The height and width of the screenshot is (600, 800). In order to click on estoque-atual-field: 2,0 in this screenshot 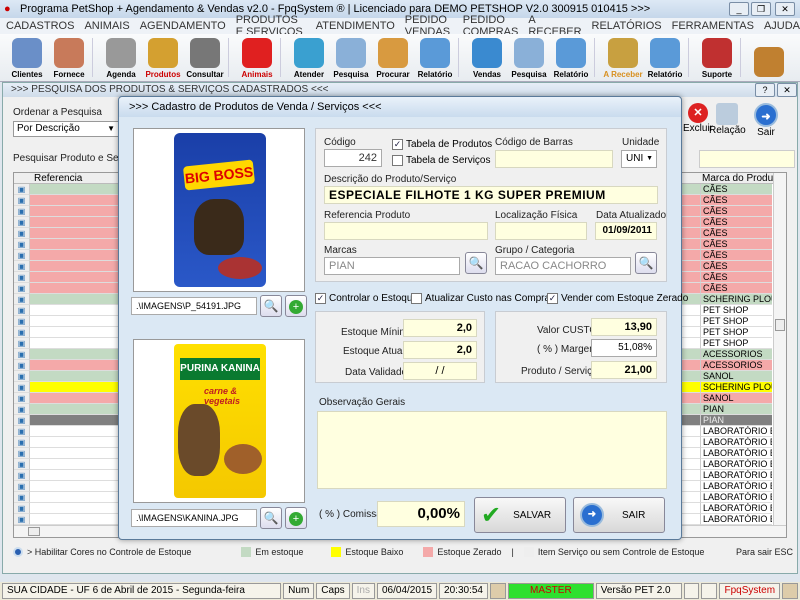, I will do `click(440, 350)`.